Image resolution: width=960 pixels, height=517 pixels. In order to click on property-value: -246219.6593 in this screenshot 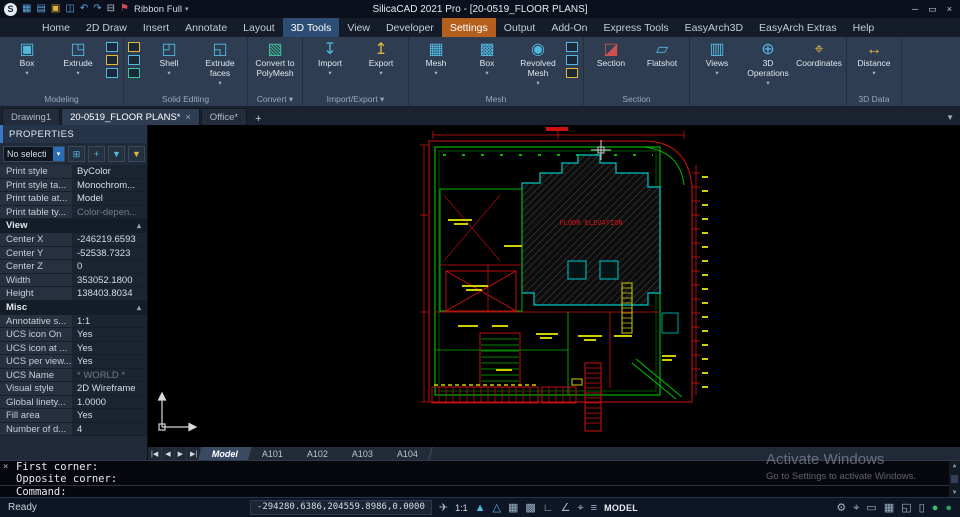, I will do `click(109, 239)`.